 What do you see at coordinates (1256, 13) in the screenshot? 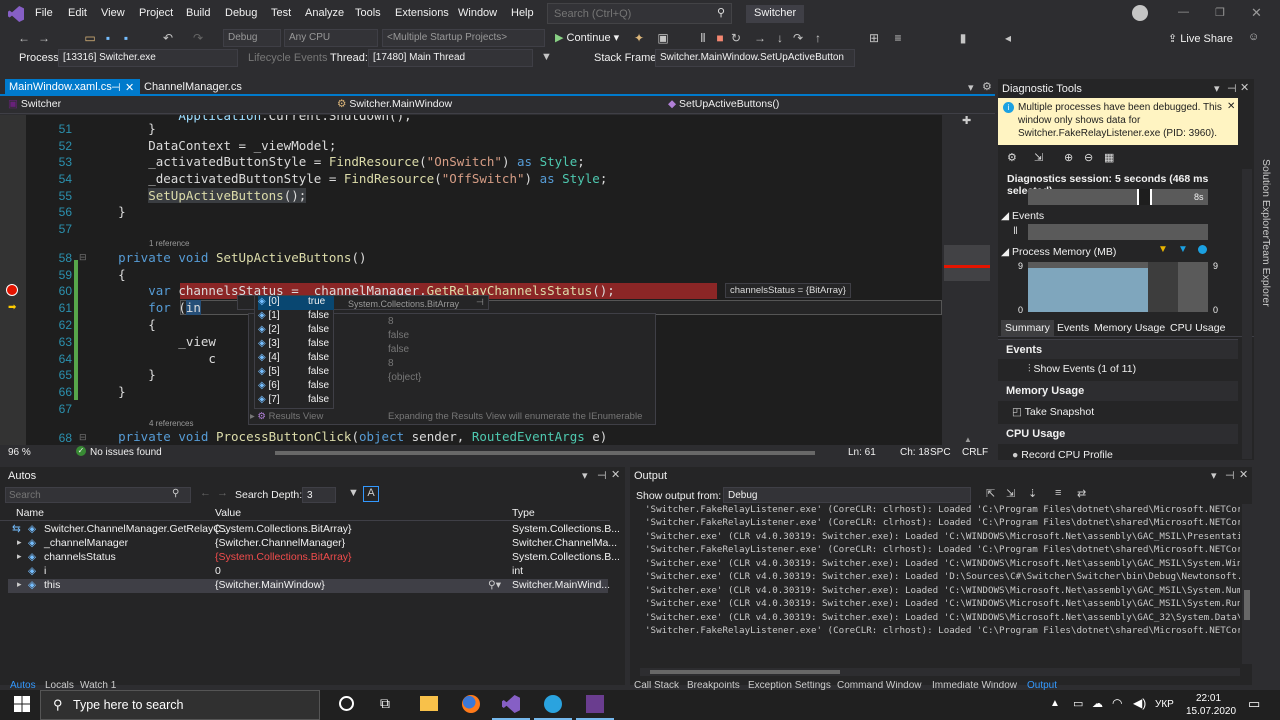
I see `close-window-icon: ✕` at bounding box center [1256, 13].